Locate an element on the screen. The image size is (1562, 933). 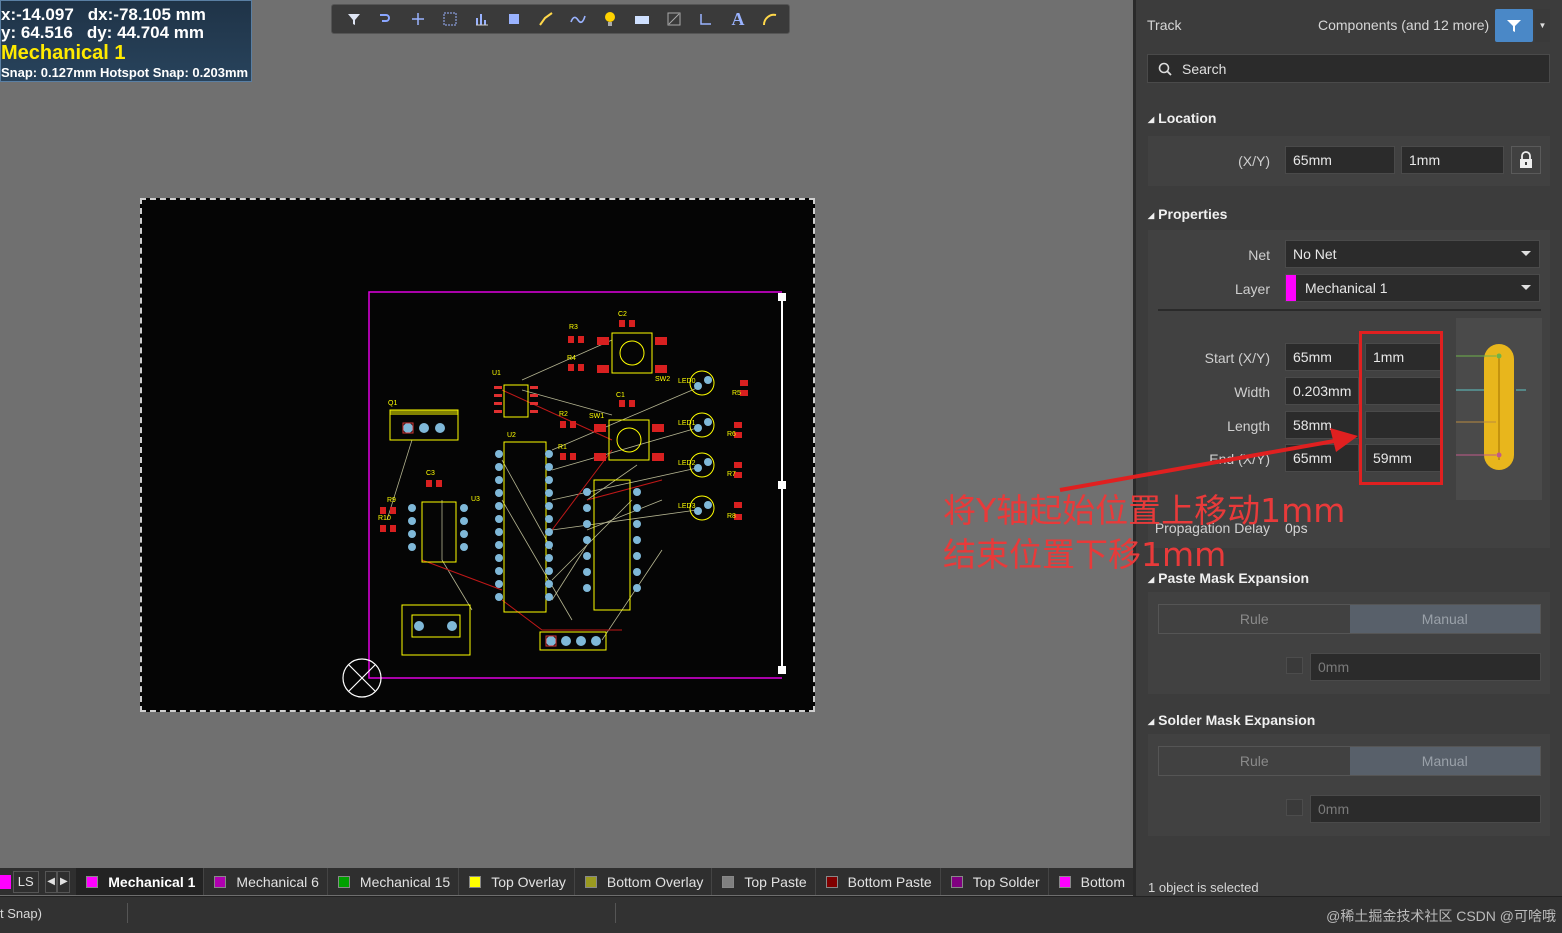
annotation-line-2: 结束位置下移1mm is located at coordinates (1085, 554).